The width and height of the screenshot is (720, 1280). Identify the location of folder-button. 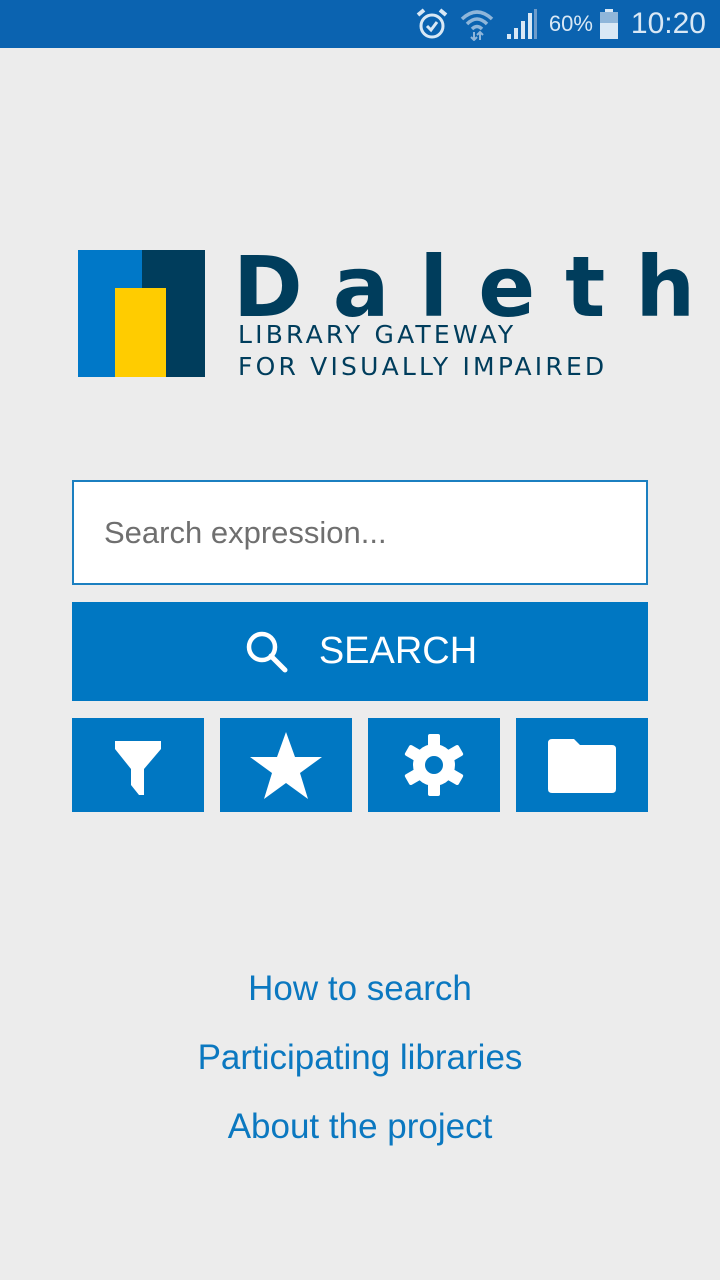
(582, 765).